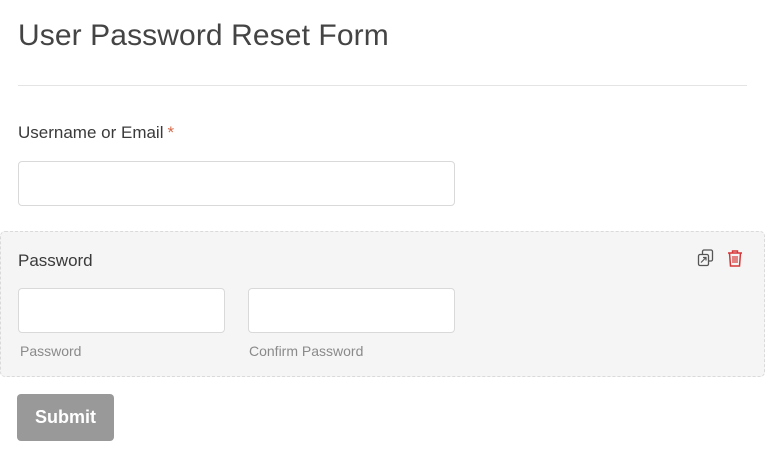 The width and height of the screenshot is (768, 459). I want to click on confirm-password-sublabel: Confirm Password, so click(306, 351).